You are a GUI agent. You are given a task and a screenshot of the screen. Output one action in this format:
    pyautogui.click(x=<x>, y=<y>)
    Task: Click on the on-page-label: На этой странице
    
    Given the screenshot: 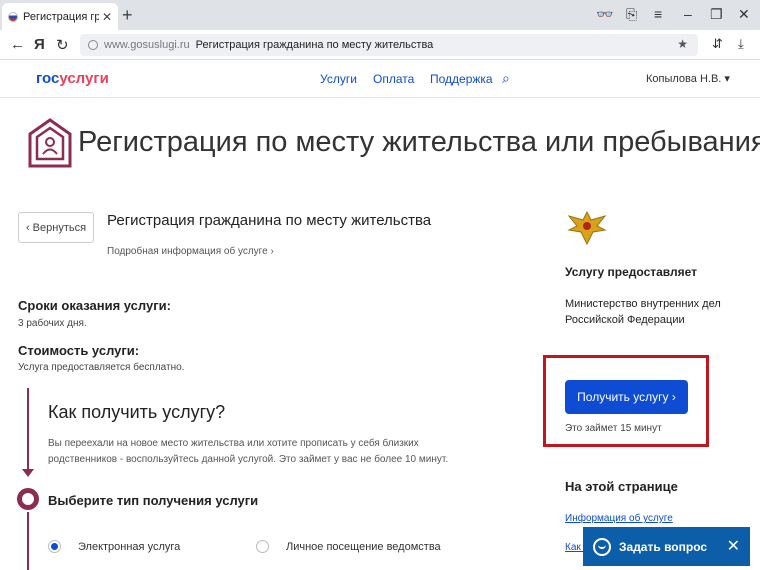 What is the action you would take?
    pyautogui.click(x=621, y=486)
    